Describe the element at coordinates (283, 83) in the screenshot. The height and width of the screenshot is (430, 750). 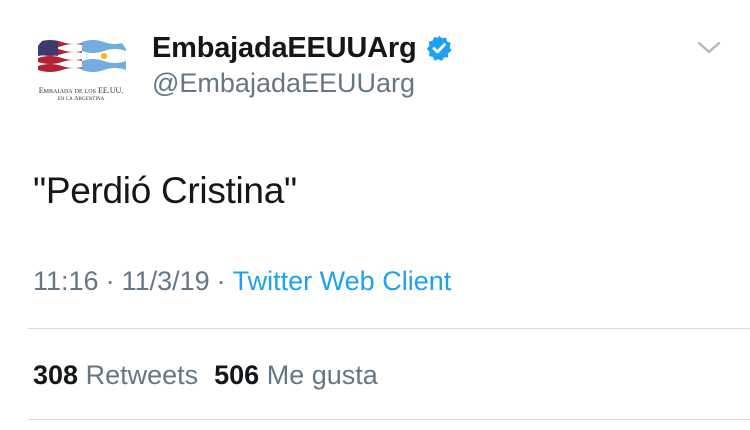
I see `account-handle: @EmbajadaEEUUarg` at that location.